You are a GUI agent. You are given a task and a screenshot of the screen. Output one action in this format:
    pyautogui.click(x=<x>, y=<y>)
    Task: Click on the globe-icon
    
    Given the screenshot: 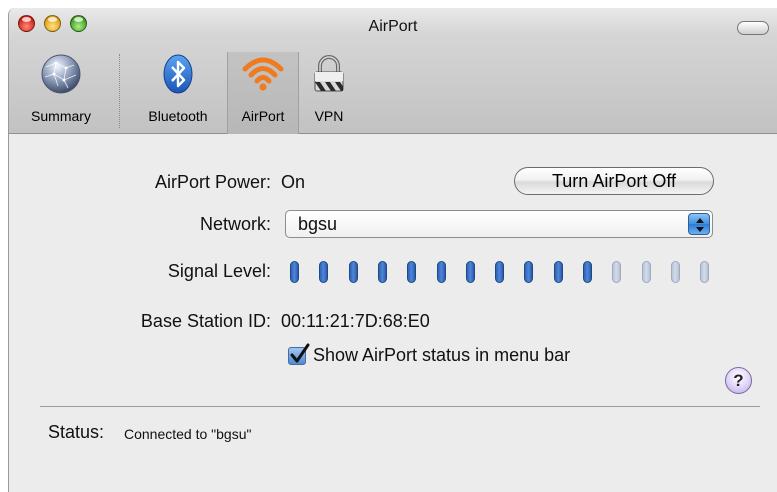 What is the action you would take?
    pyautogui.click(x=61, y=74)
    